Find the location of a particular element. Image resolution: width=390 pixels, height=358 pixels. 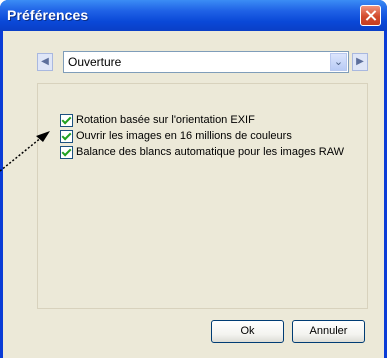

title-bar: Préférences is located at coordinates (193, 15).